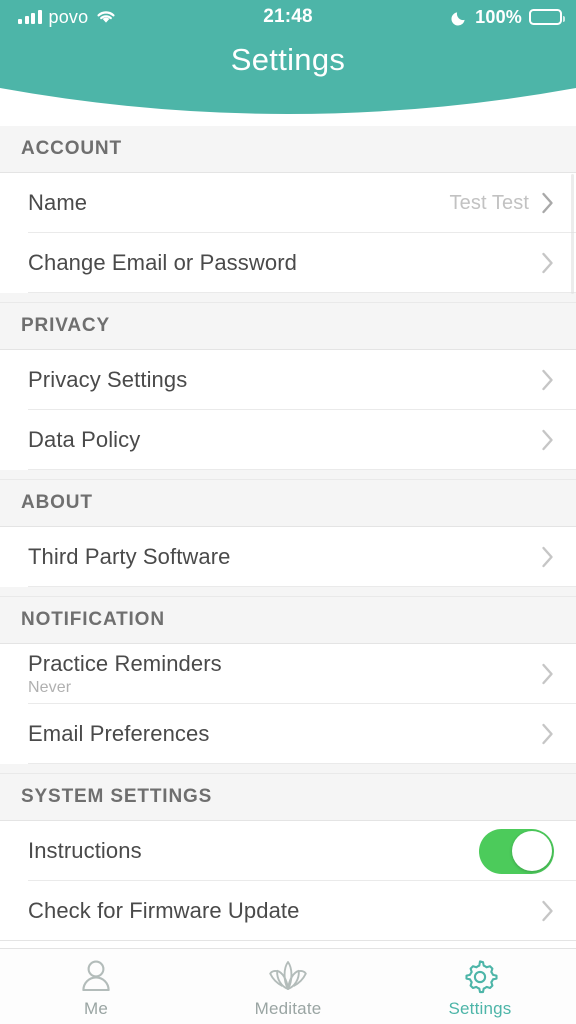 Image resolution: width=576 pixels, height=1024 pixels. I want to click on row-text: Privacy Settings, so click(107, 380).